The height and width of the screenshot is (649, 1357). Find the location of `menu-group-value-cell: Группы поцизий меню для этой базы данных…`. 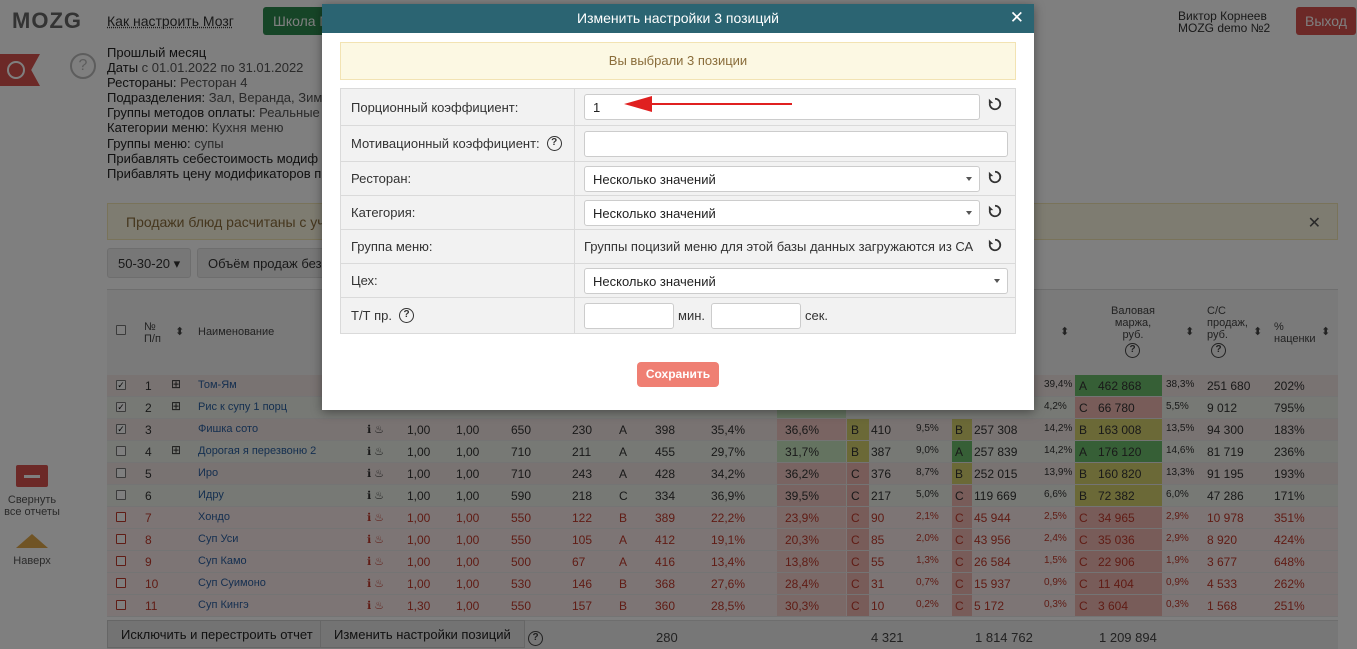

menu-group-value-cell: Группы поцизий меню для этой базы данных… is located at coordinates (795, 246).